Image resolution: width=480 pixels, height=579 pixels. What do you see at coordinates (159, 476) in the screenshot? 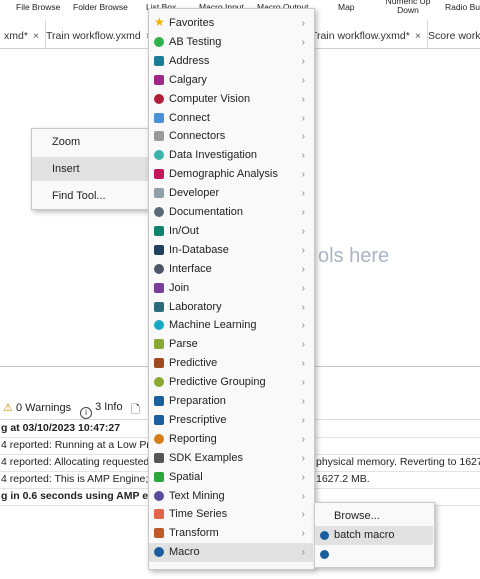
I see `spatial-icon` at bounding box center [159, 476].